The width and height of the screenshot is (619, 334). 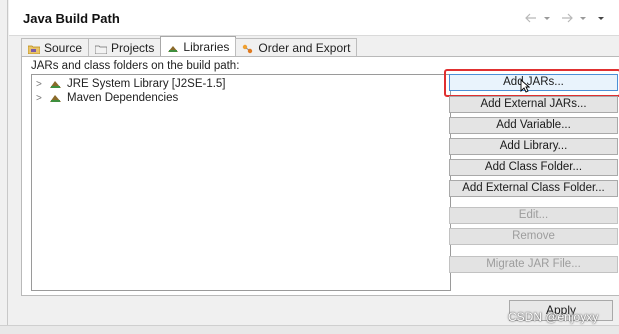 What do you see at coordinates (585, 17) in the screenshot?
I see `forward-dropdown-icon` at bounding box center [585, 17].